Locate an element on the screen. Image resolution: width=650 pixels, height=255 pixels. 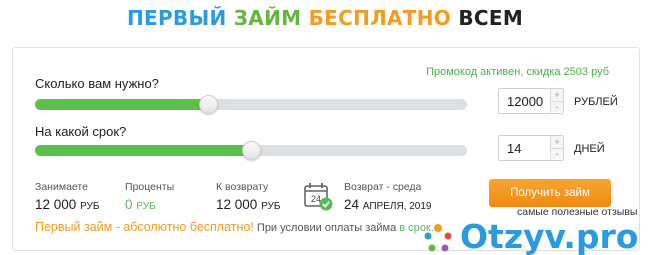
term-unit: ДНЕЙ is located at coordinates (589, 149).